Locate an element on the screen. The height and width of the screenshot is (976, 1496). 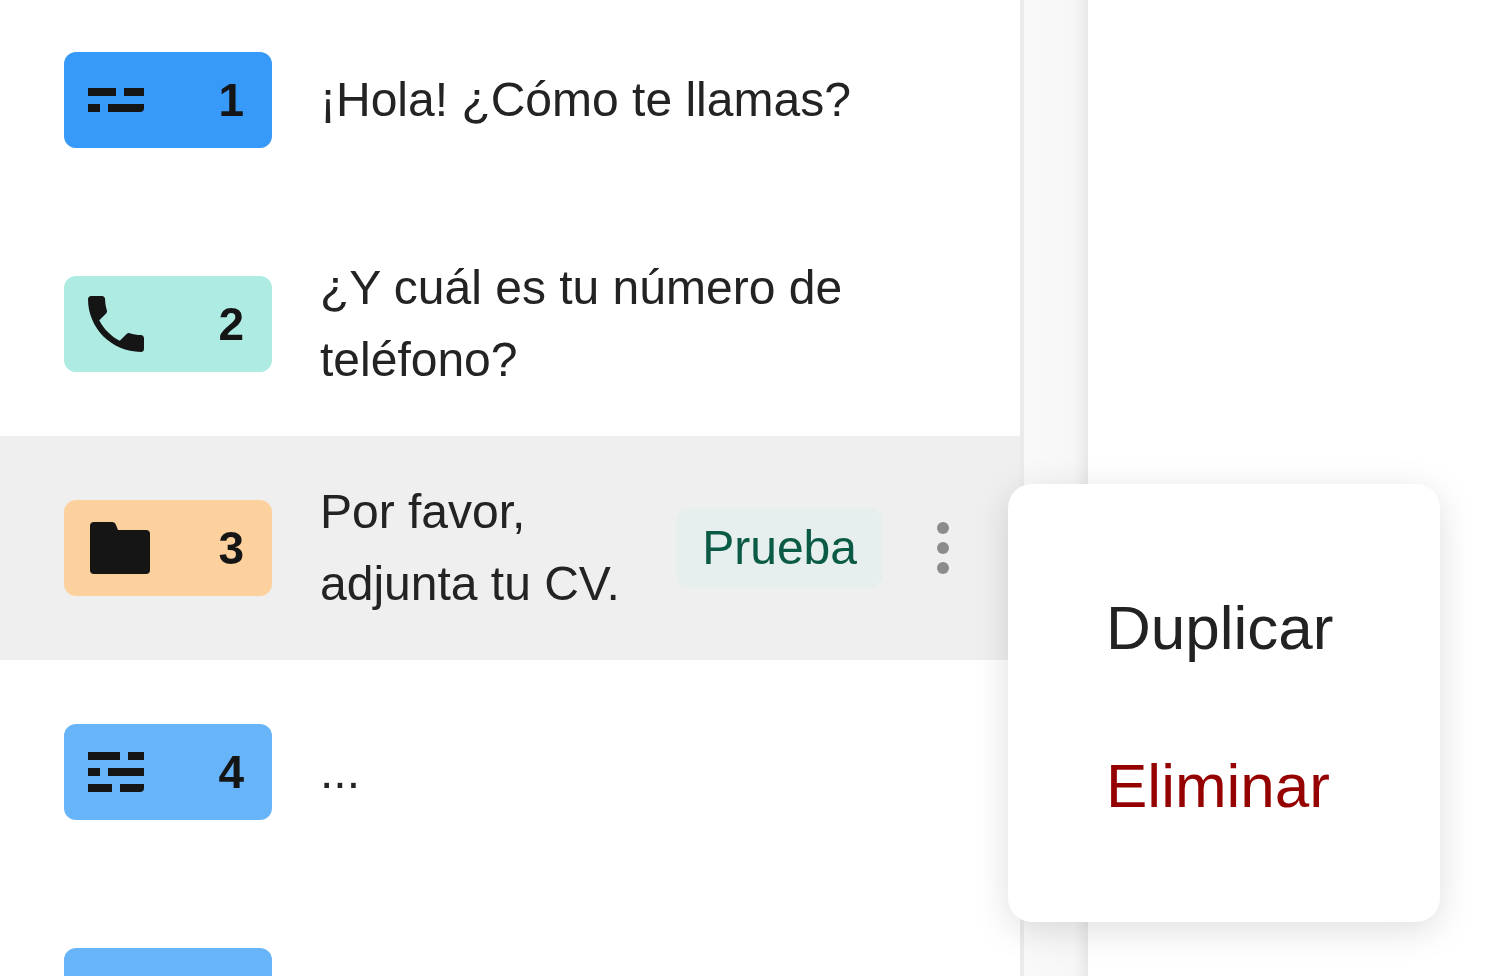
status-tag: Prueba is located at coordinates (779, 548).